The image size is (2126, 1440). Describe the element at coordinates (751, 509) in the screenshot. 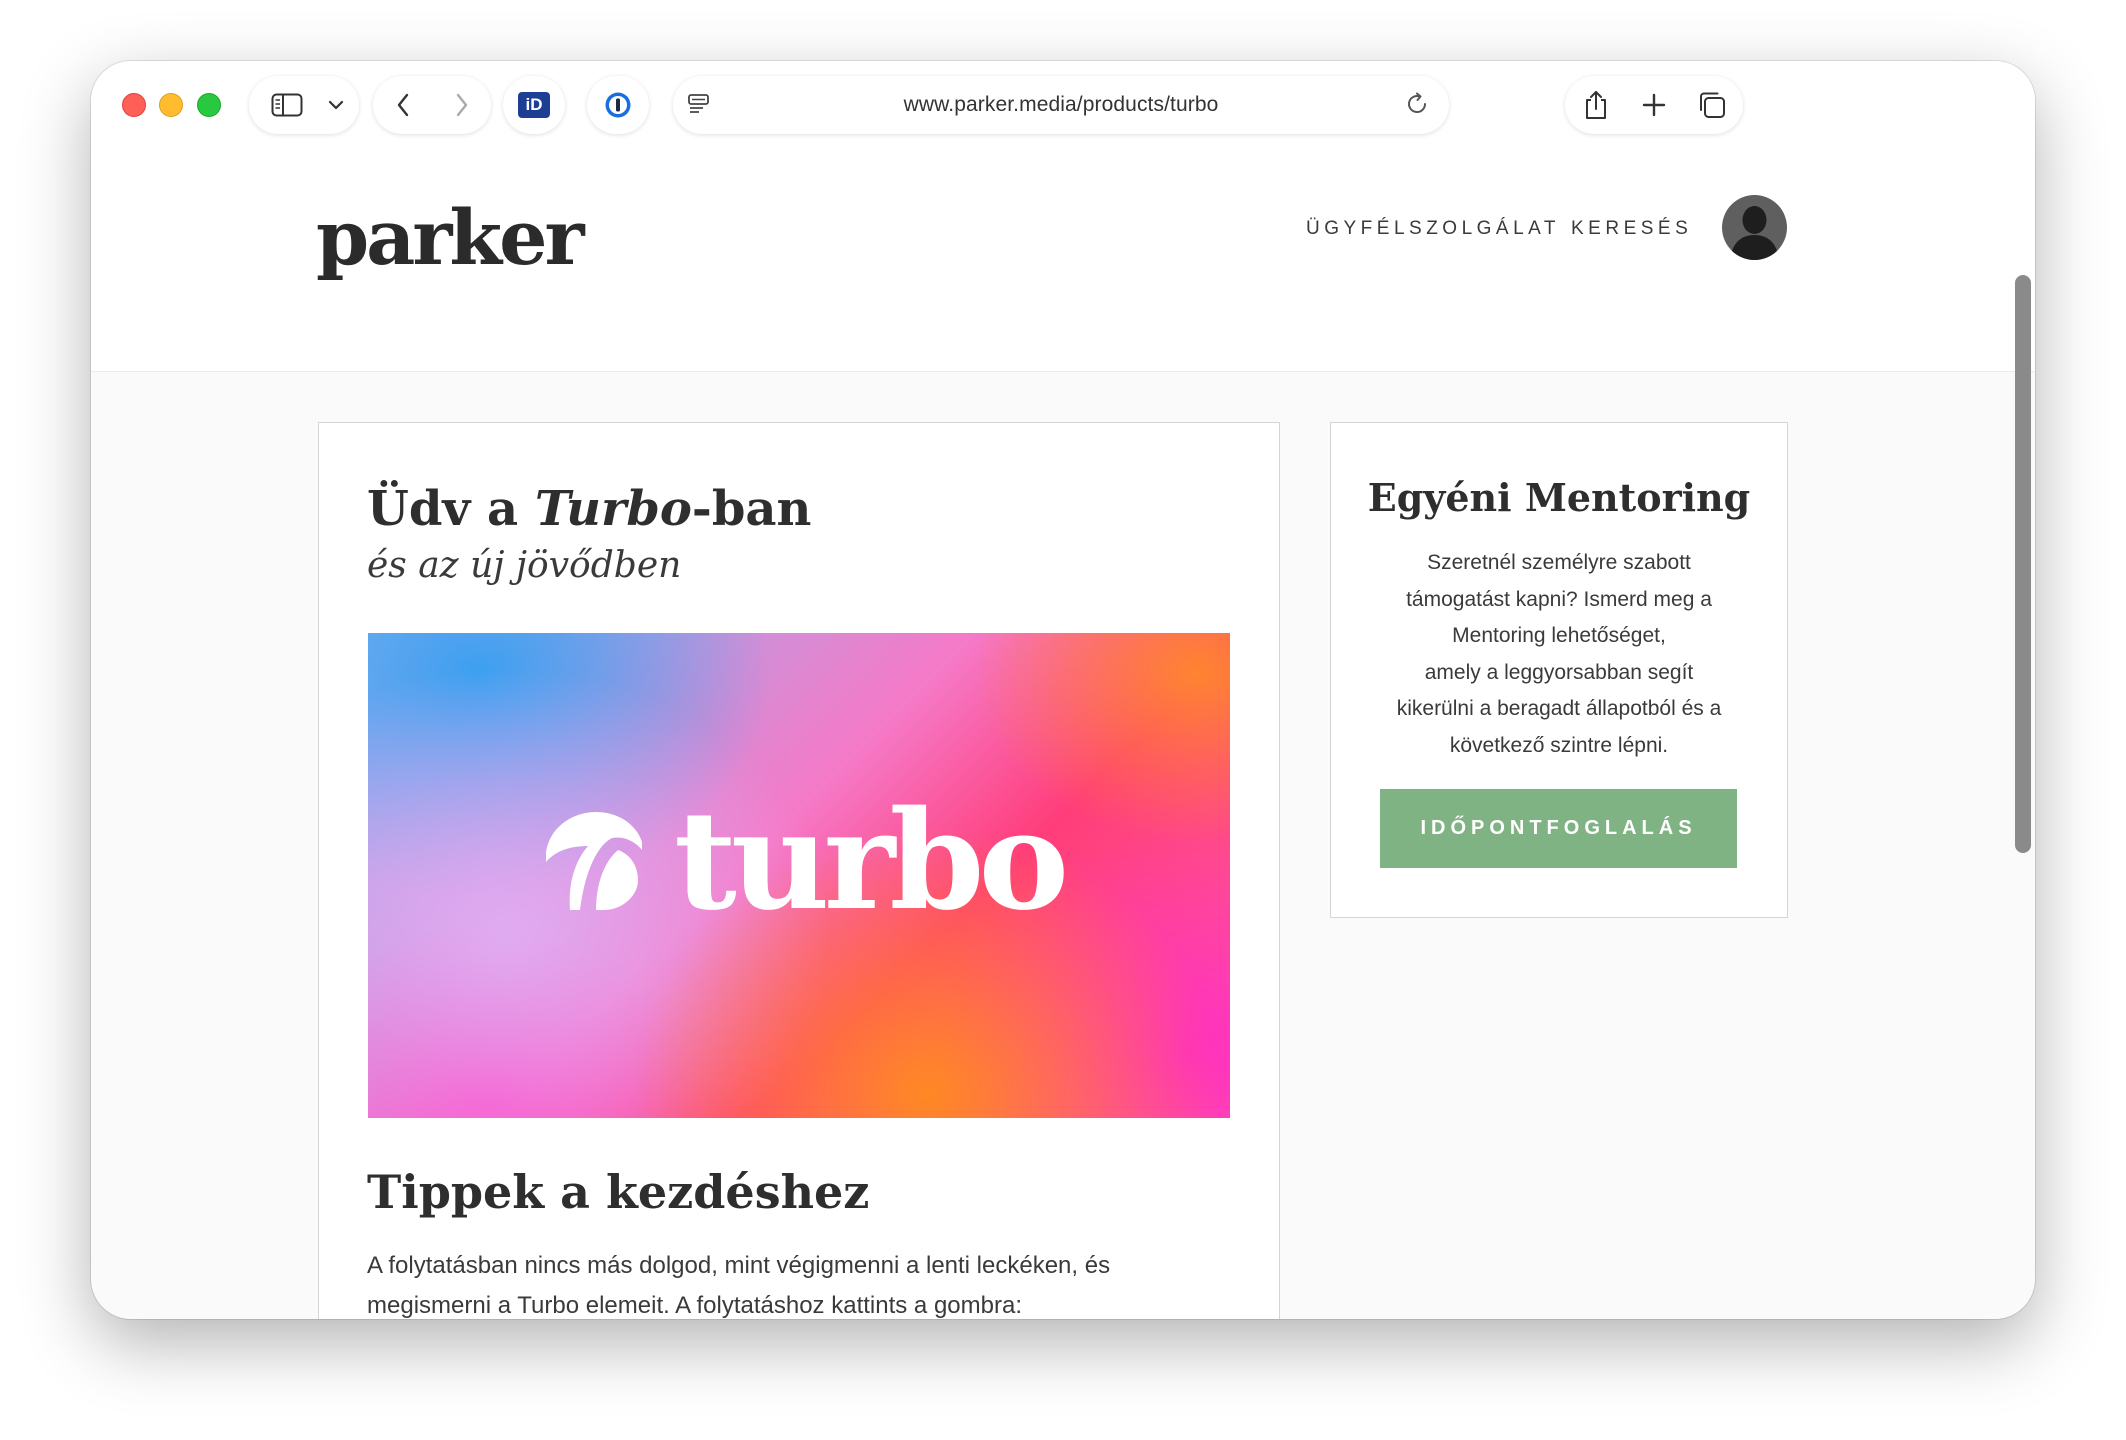

I see `welcome-title-suffix: -ban` at that location.